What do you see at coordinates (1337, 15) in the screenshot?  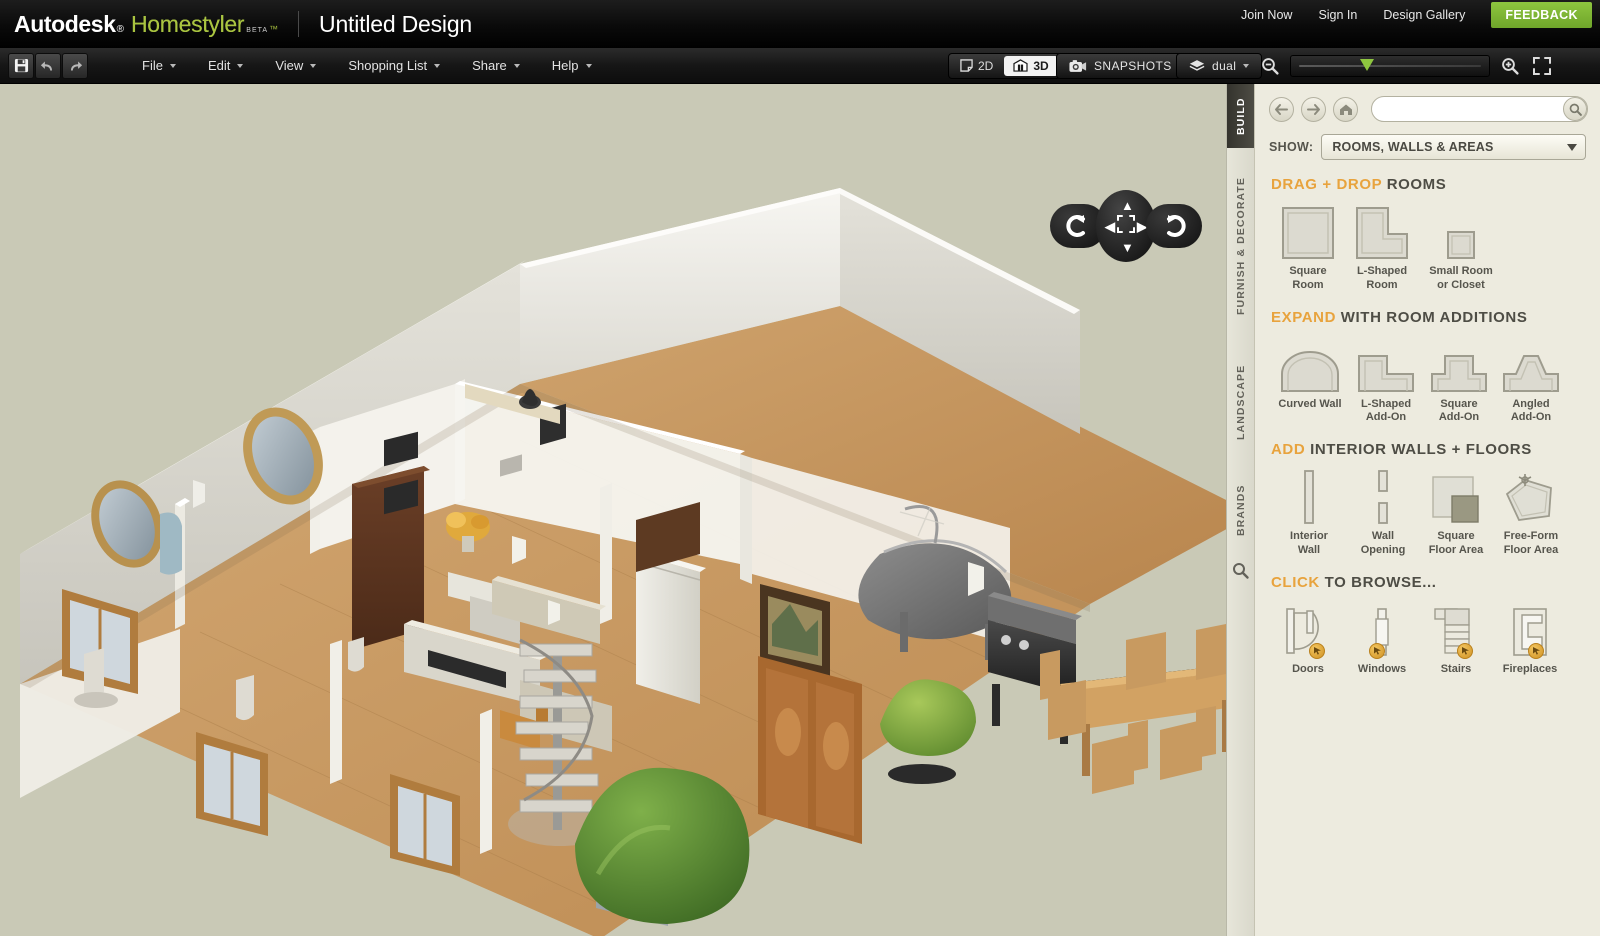 I see `sign-in-link: Sign In` at bounding box center [1337, 15].